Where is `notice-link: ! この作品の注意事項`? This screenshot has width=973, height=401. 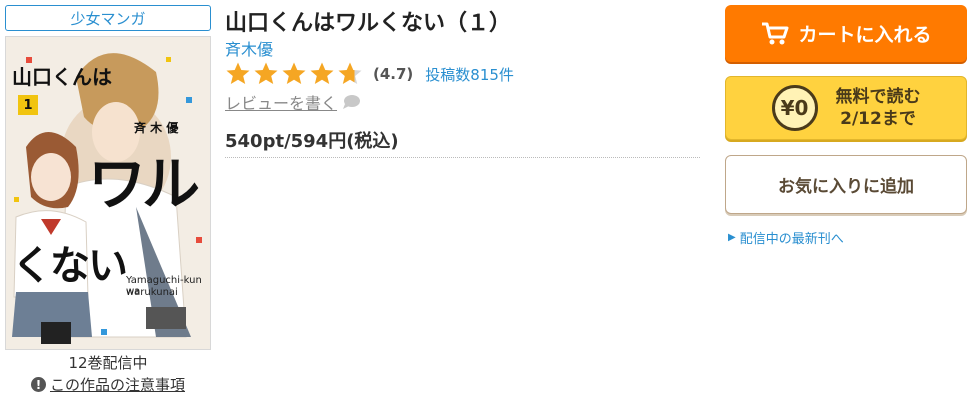
notice-link: ! この作品の注意事項 is located at coordinates (108, 384).